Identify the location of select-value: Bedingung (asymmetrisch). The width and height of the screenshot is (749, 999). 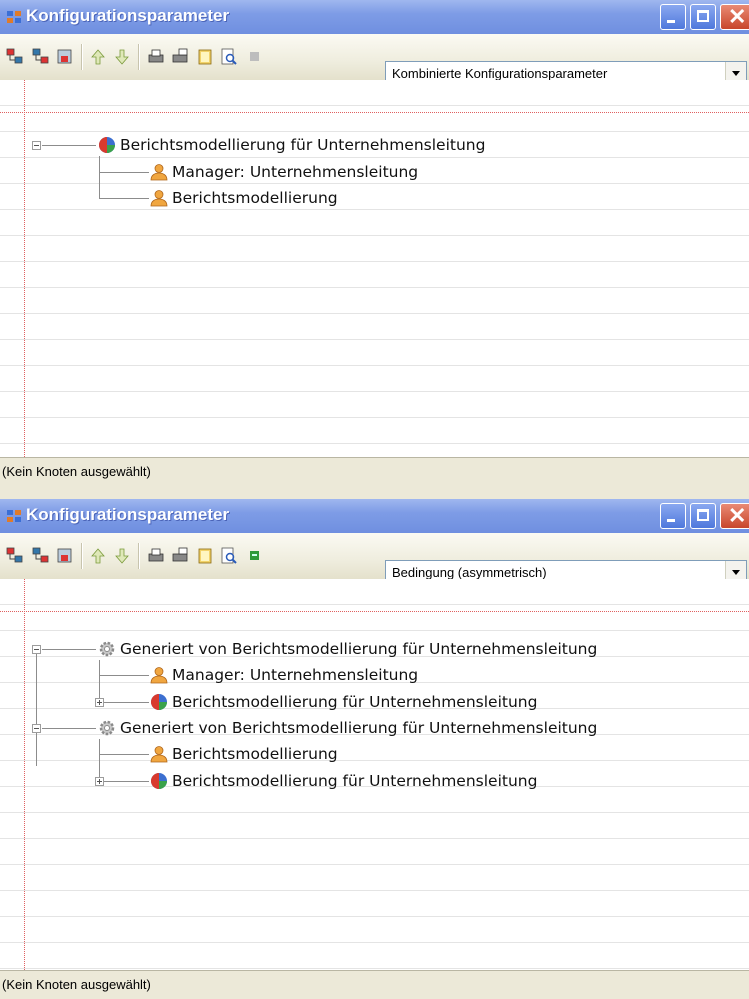
(469, 572).